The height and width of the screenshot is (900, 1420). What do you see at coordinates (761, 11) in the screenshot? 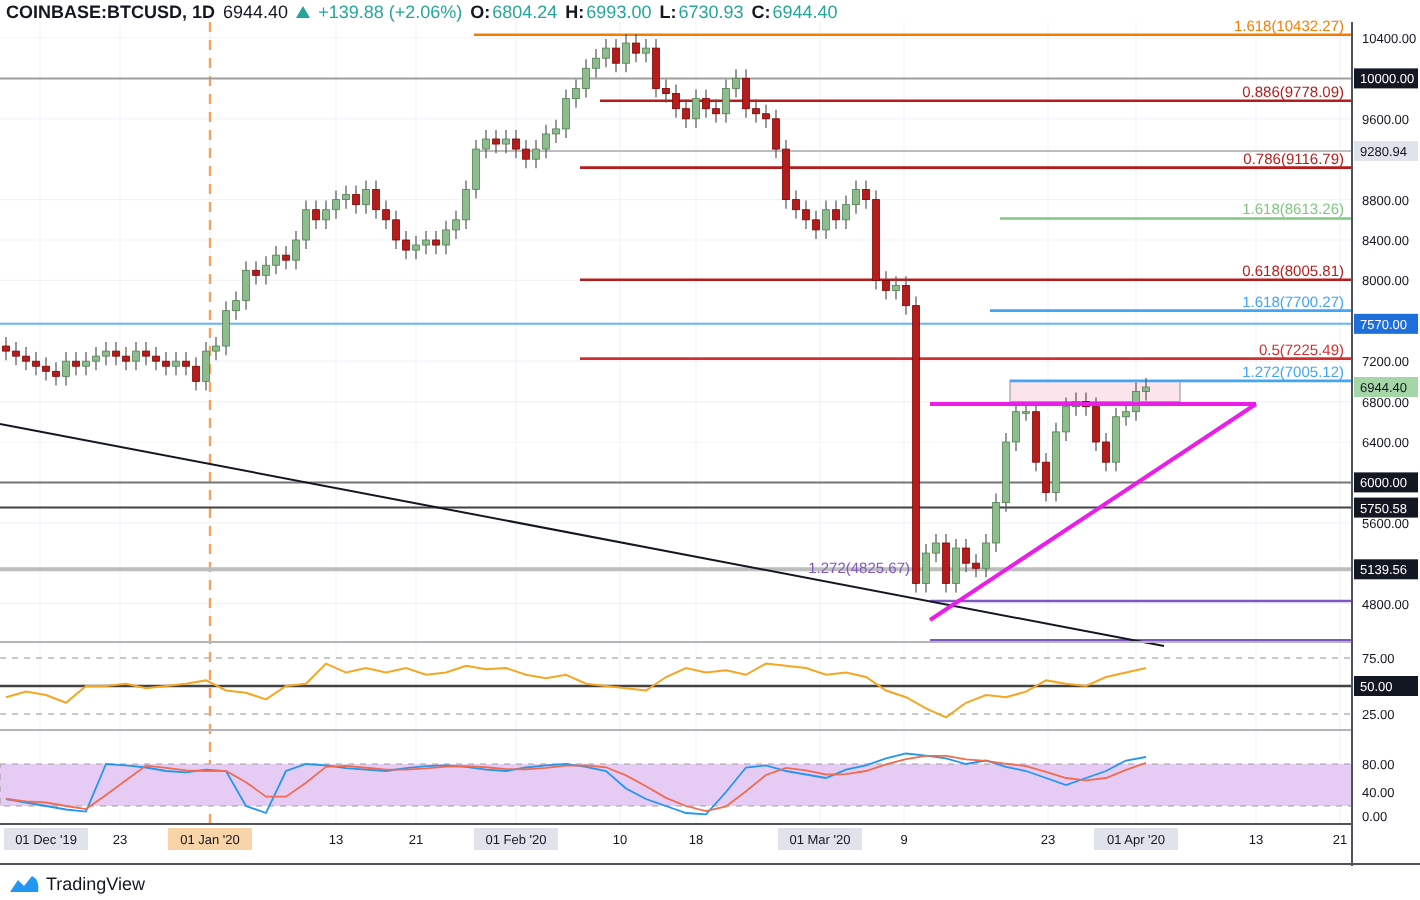
I see `ohlc-label: C:` at bounding box center [761, 11].